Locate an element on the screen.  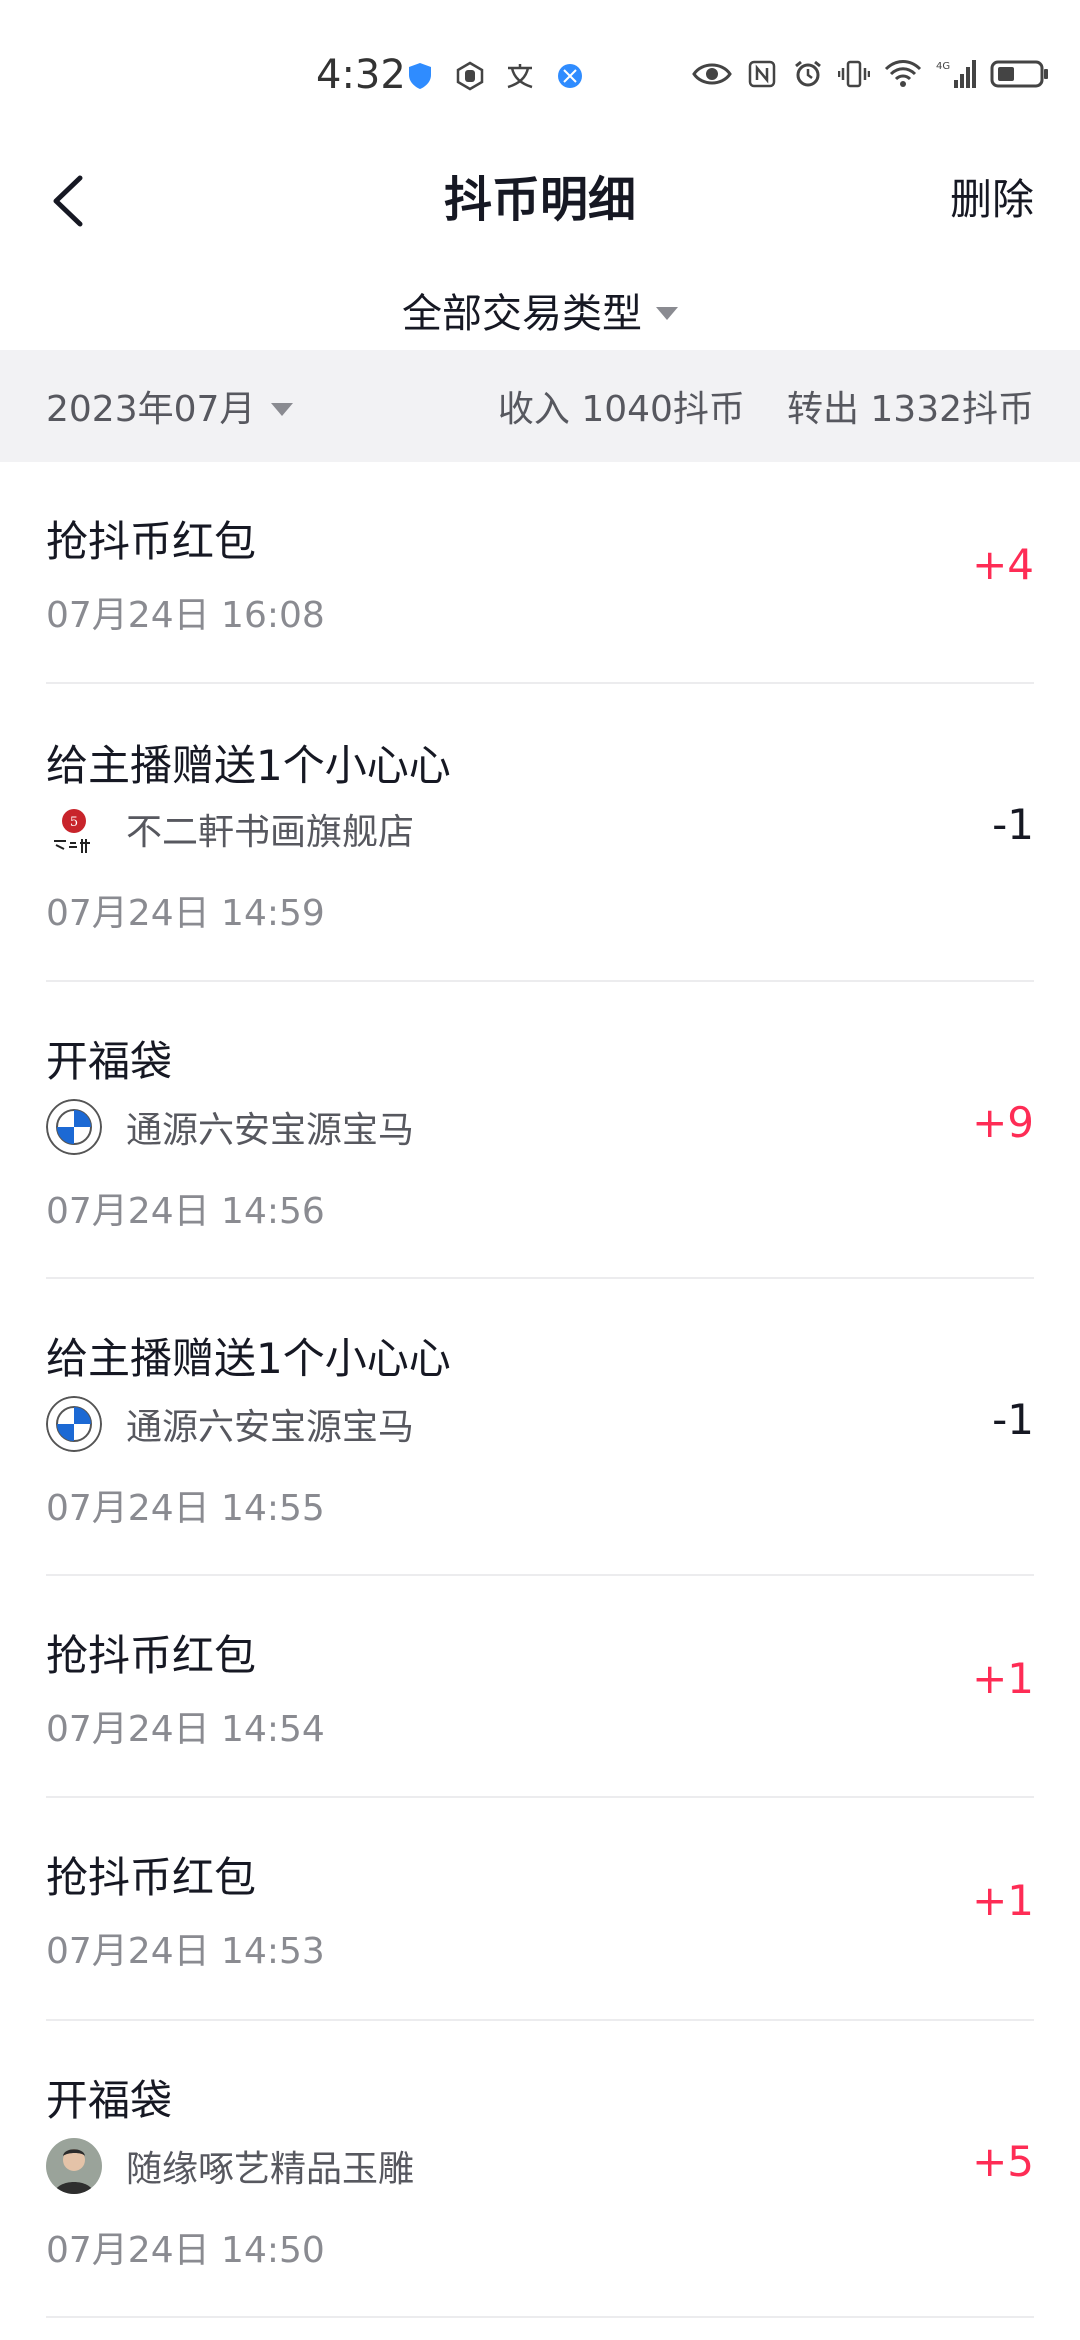
transaction-time: 07月24日 14:55 is located at coordinates (185, 1508).